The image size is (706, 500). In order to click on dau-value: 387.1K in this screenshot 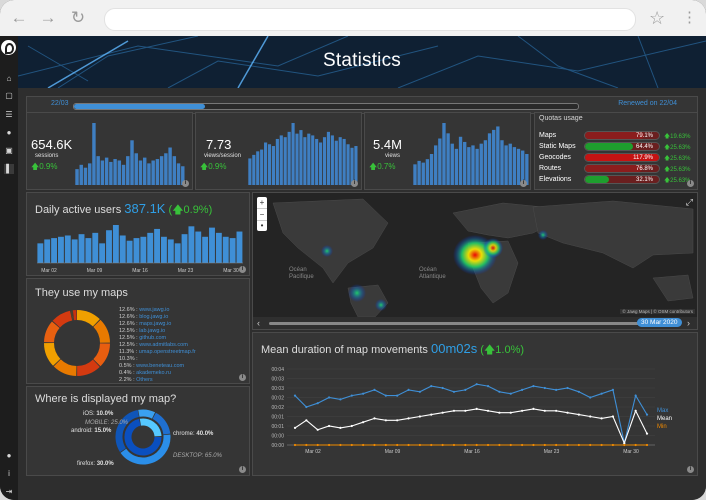, I will do `click(145, 208)`.